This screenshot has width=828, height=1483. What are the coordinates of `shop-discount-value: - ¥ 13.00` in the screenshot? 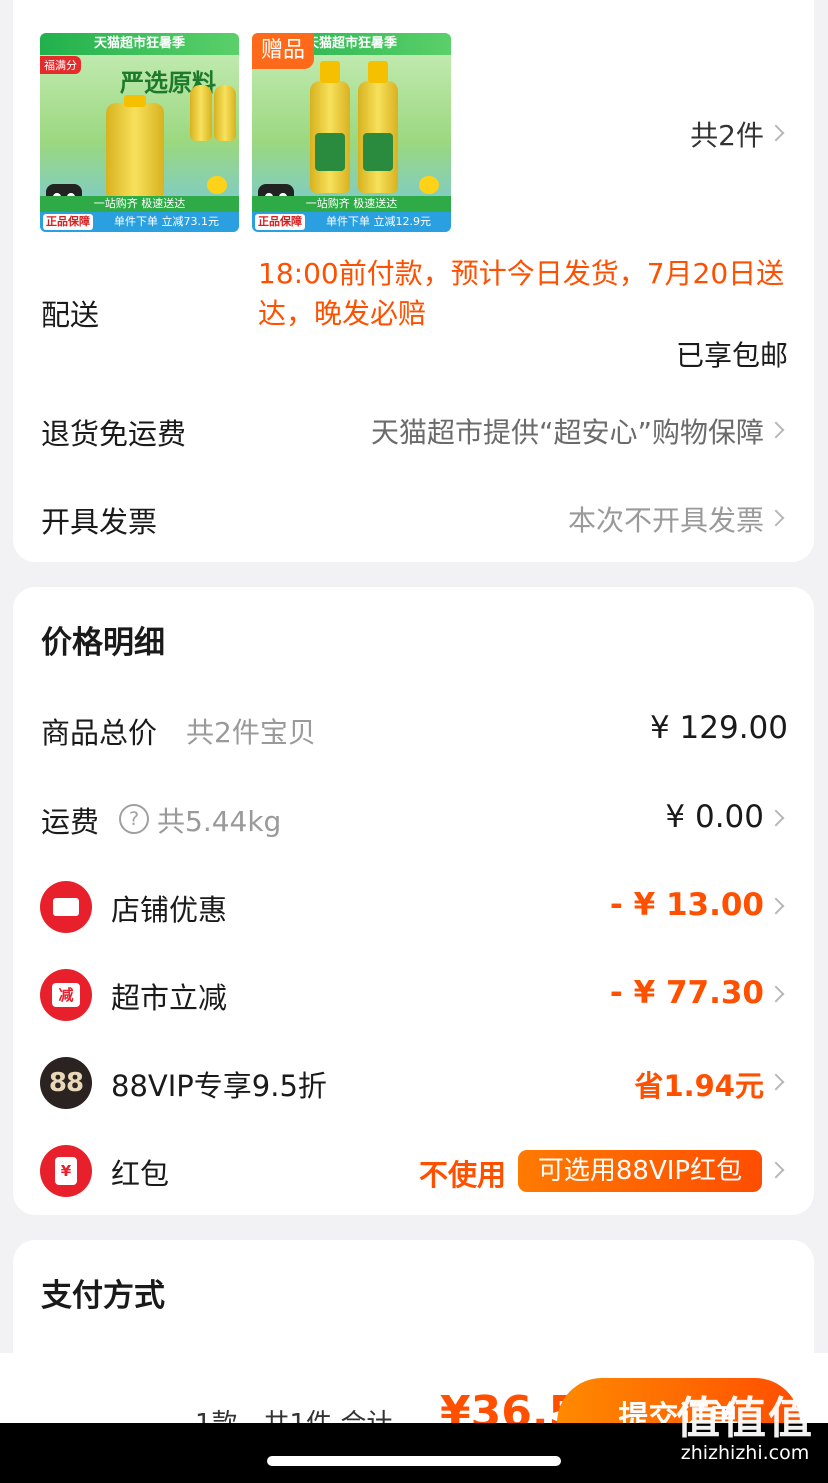 It's located at (652, 905).